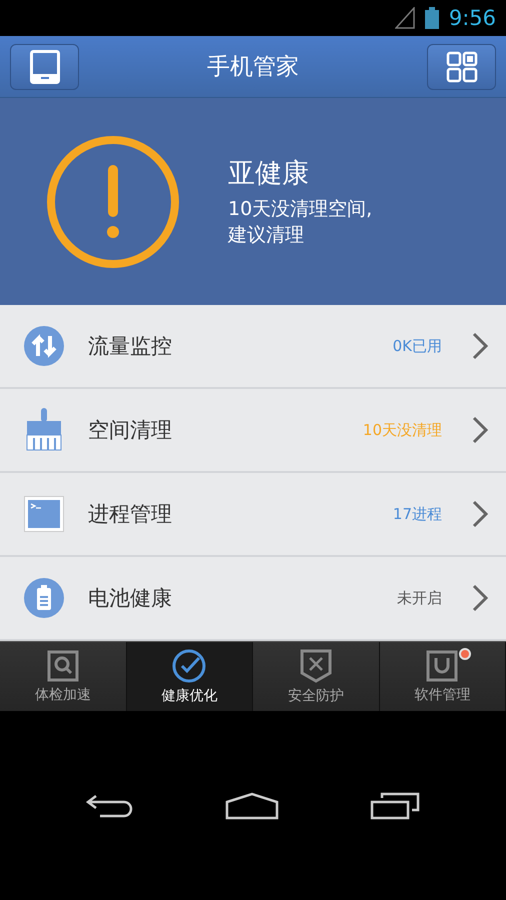  Describe the element at coordinates (404, 18) in the screenshot. I see `signal-icon` at that location.